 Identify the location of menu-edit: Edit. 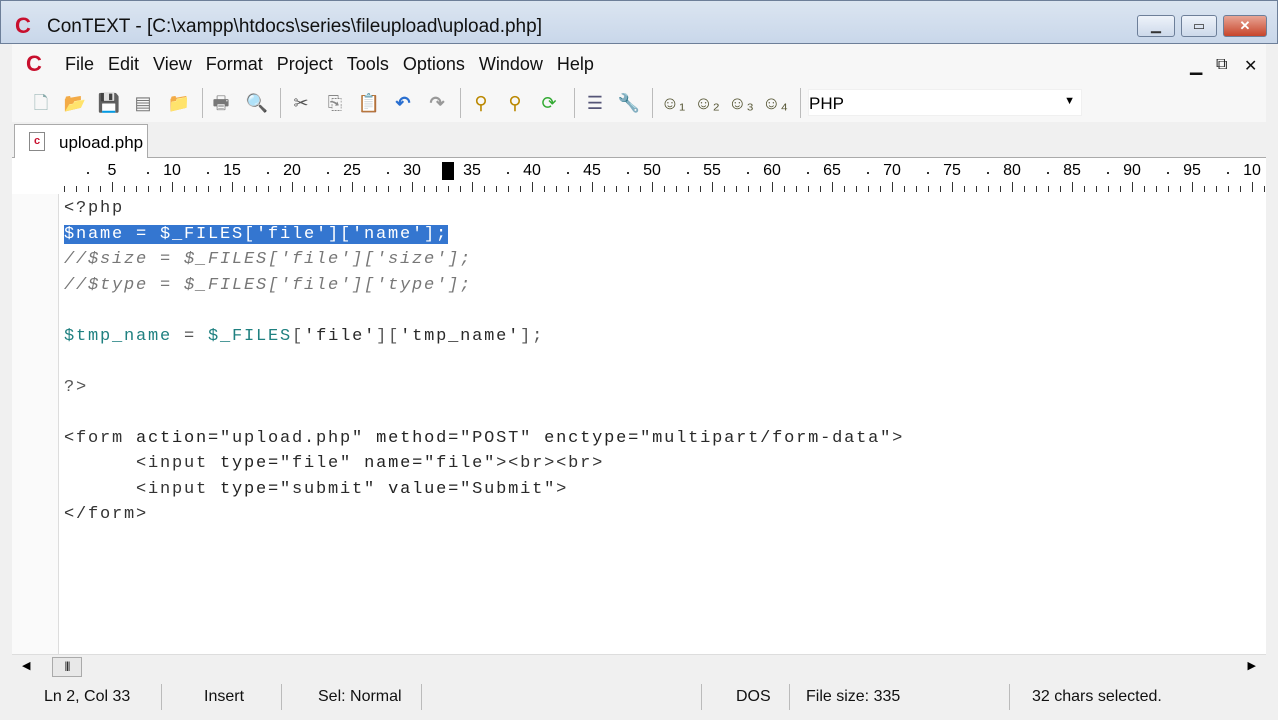
(123, 64).